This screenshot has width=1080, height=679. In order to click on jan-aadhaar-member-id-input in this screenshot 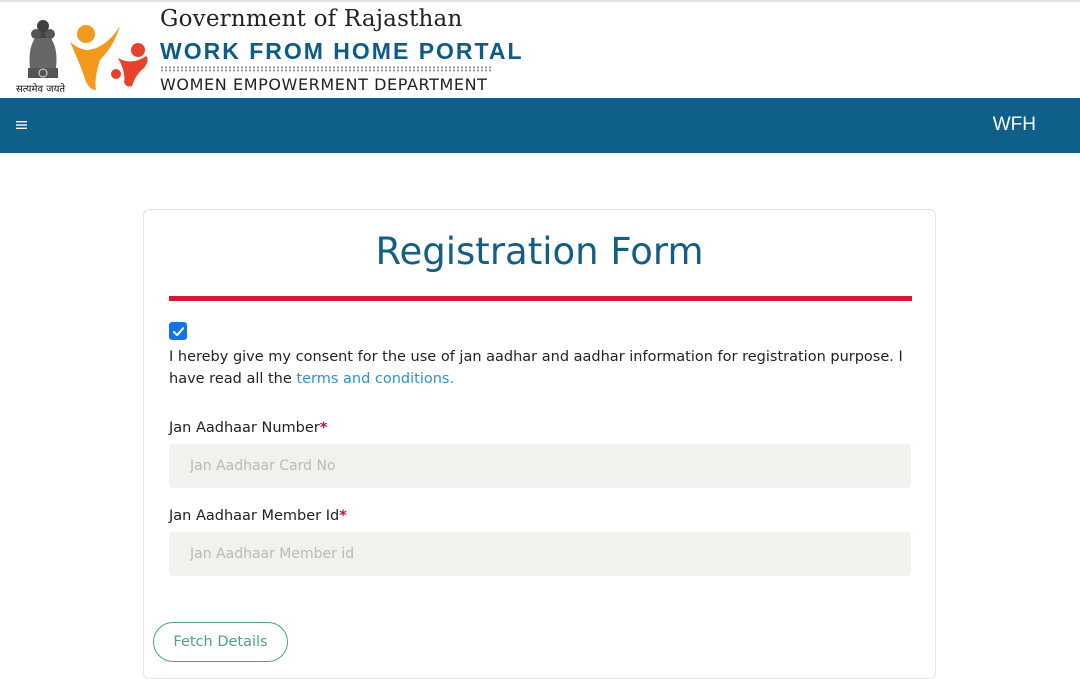, I will do `click(540, 554)`.